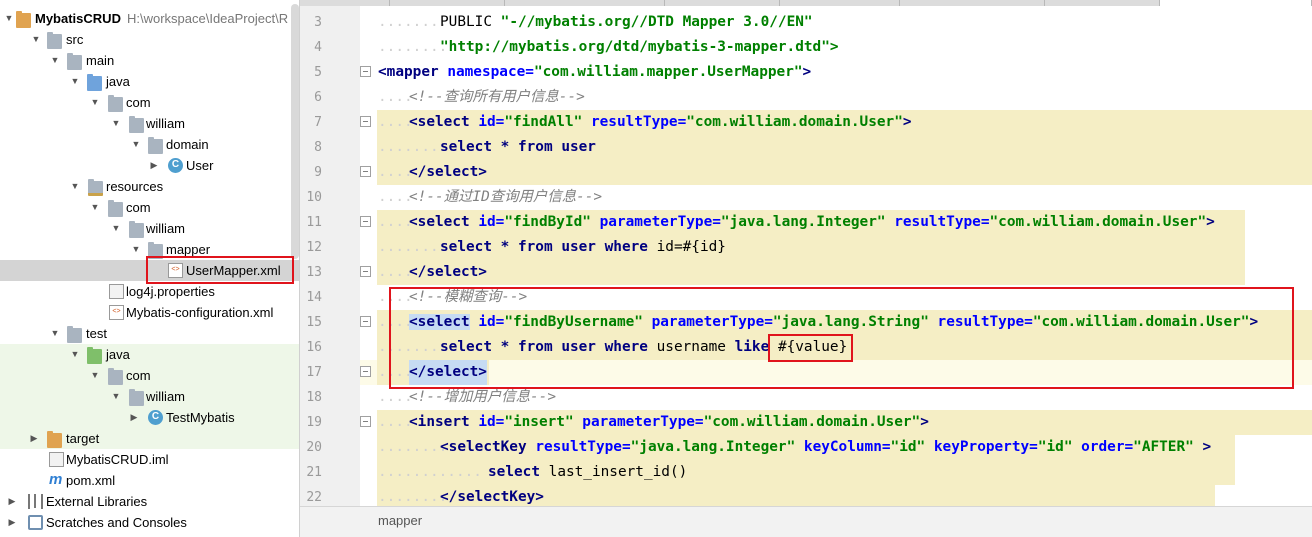  Describe the element at coordinates (149, 480) in the screenshot. I see `tree-item-pom: m pom.xml` at that location.